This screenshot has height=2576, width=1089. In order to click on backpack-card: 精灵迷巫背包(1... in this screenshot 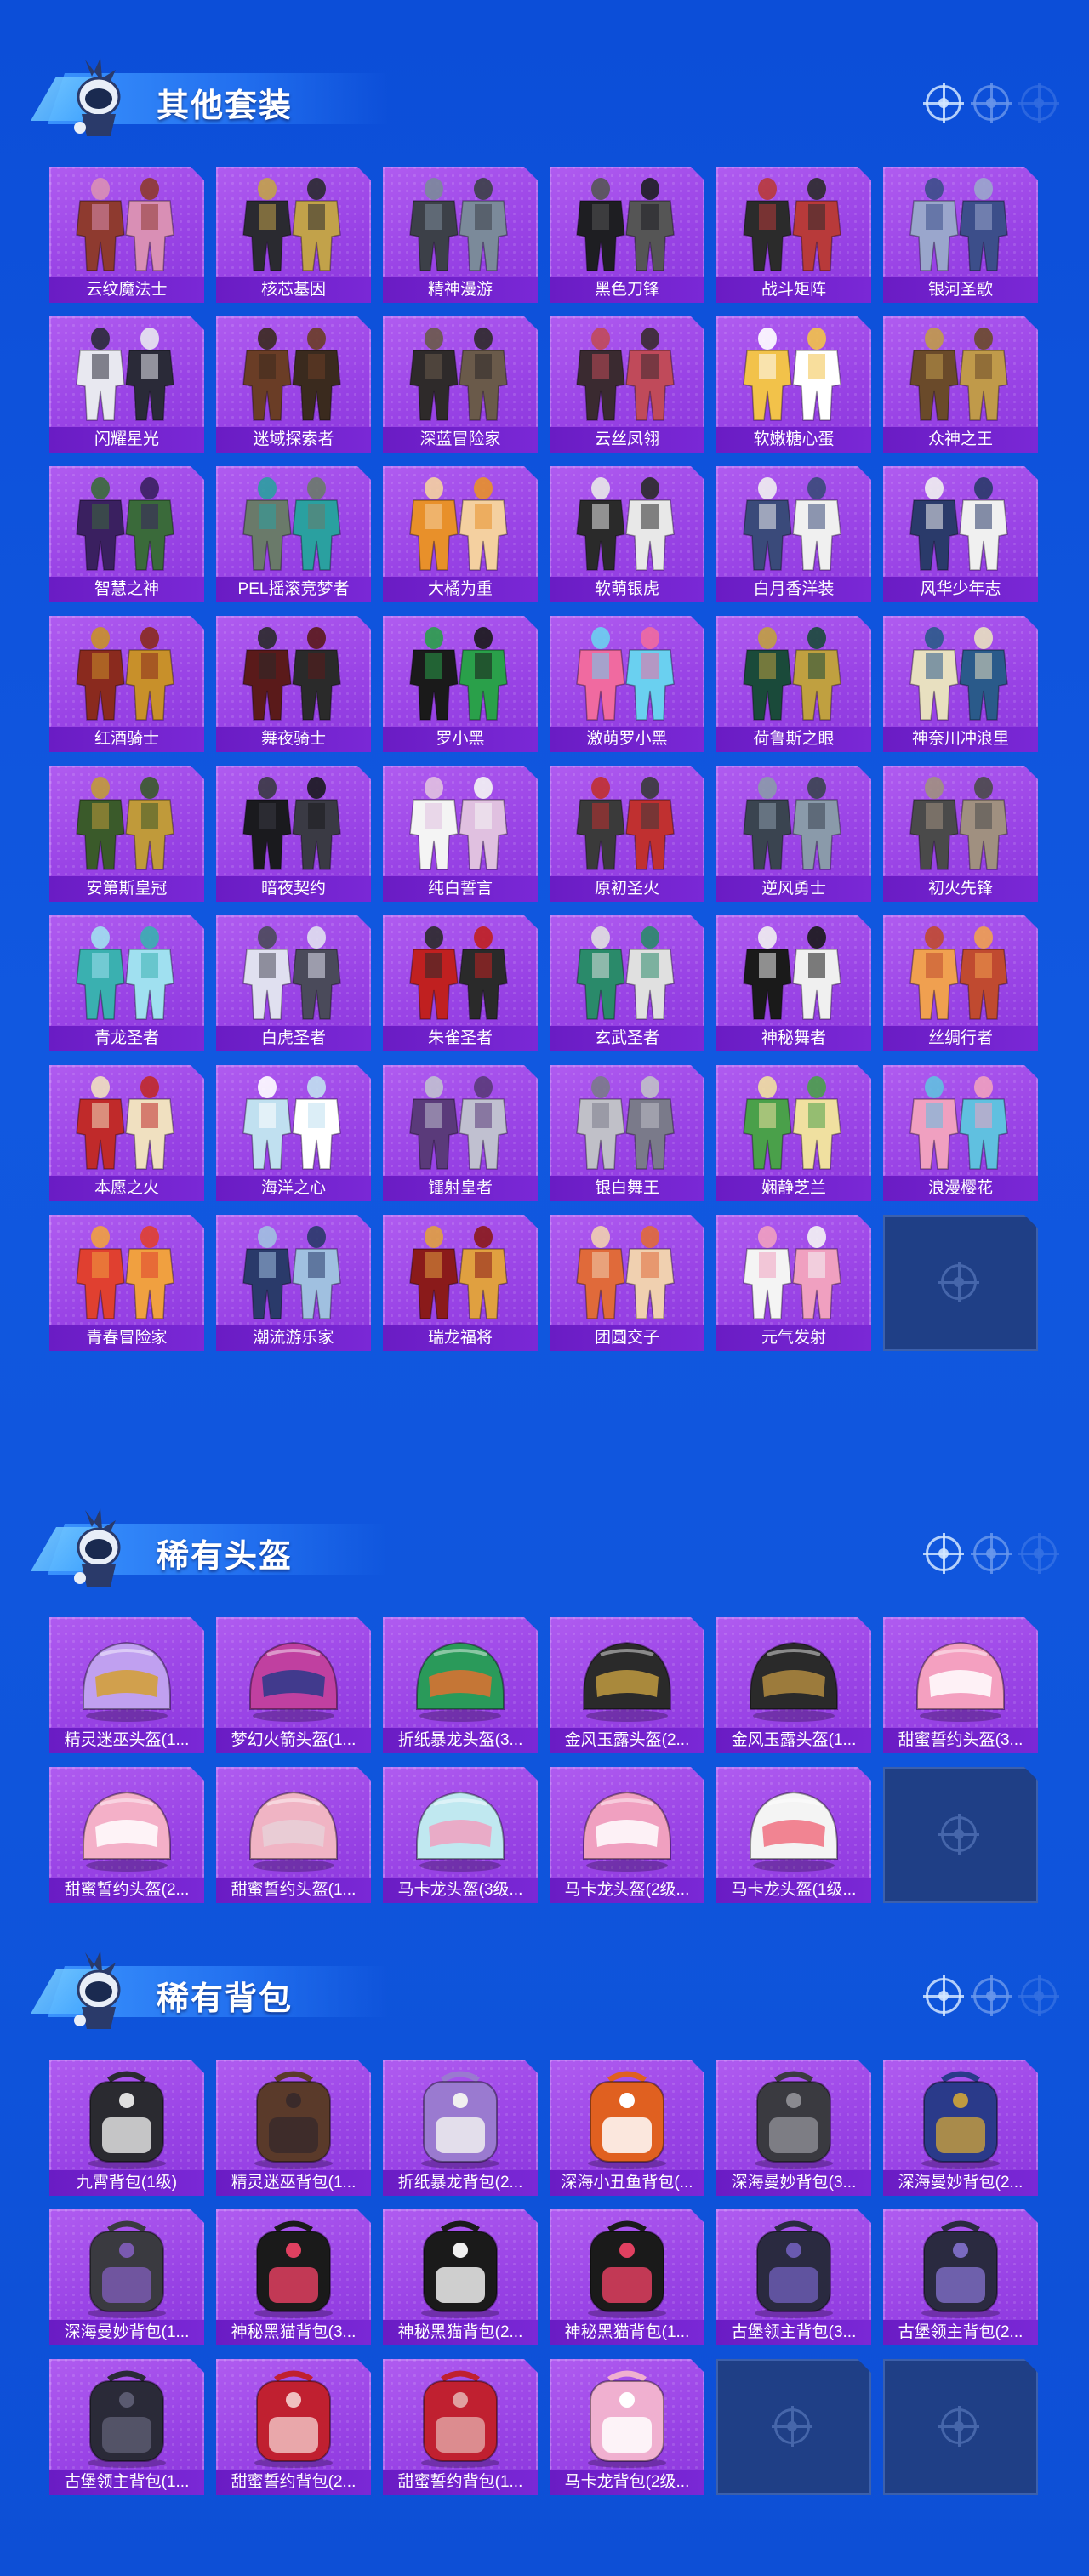, I will do `click(293, 2128)`.